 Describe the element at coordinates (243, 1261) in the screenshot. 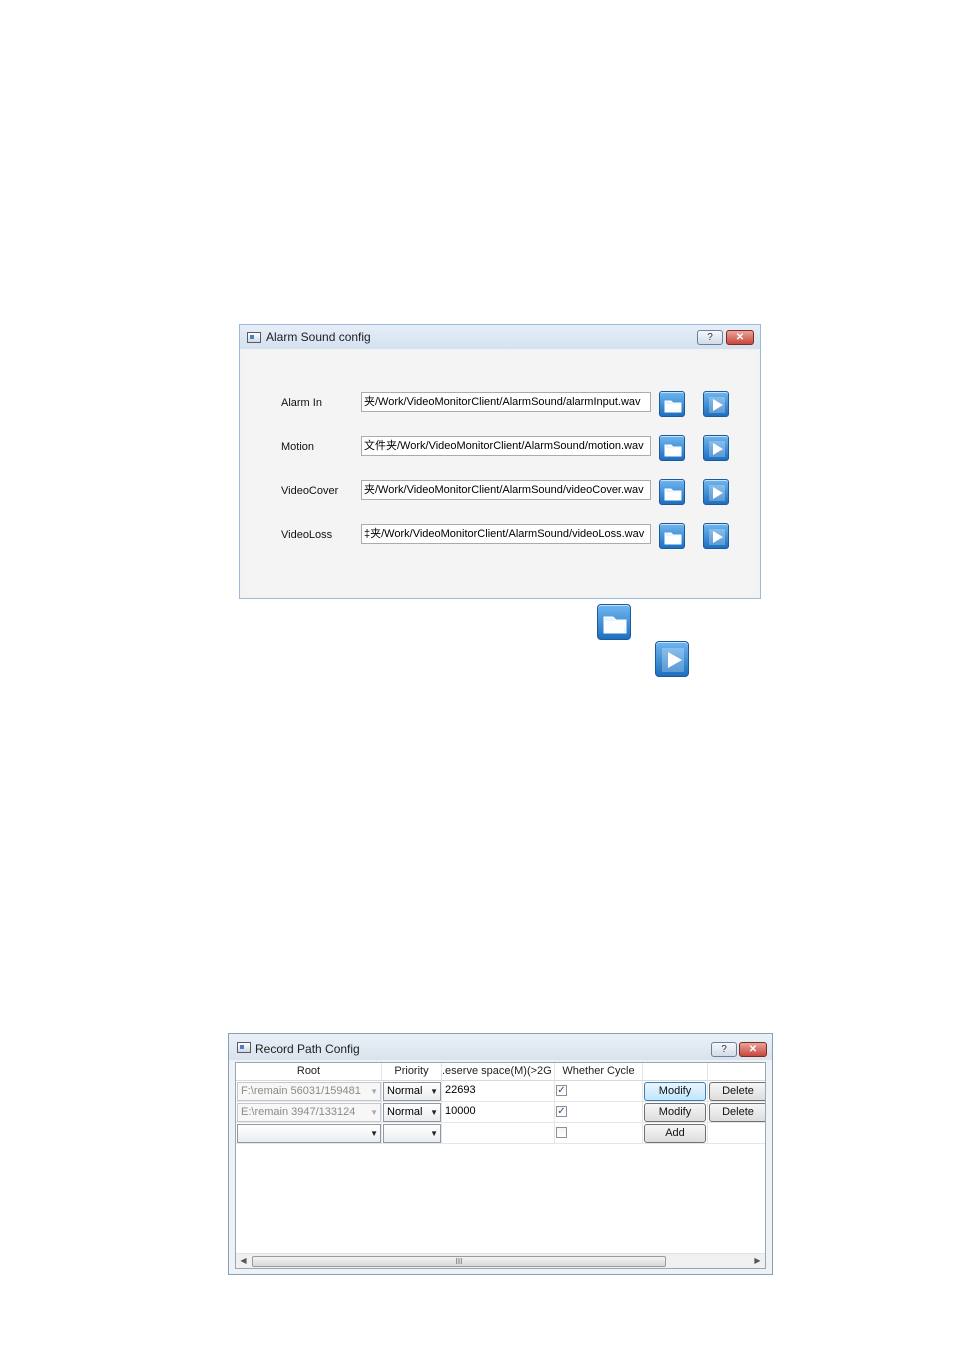

I see `scroll-left-arrow-icon: ◀` at that location.